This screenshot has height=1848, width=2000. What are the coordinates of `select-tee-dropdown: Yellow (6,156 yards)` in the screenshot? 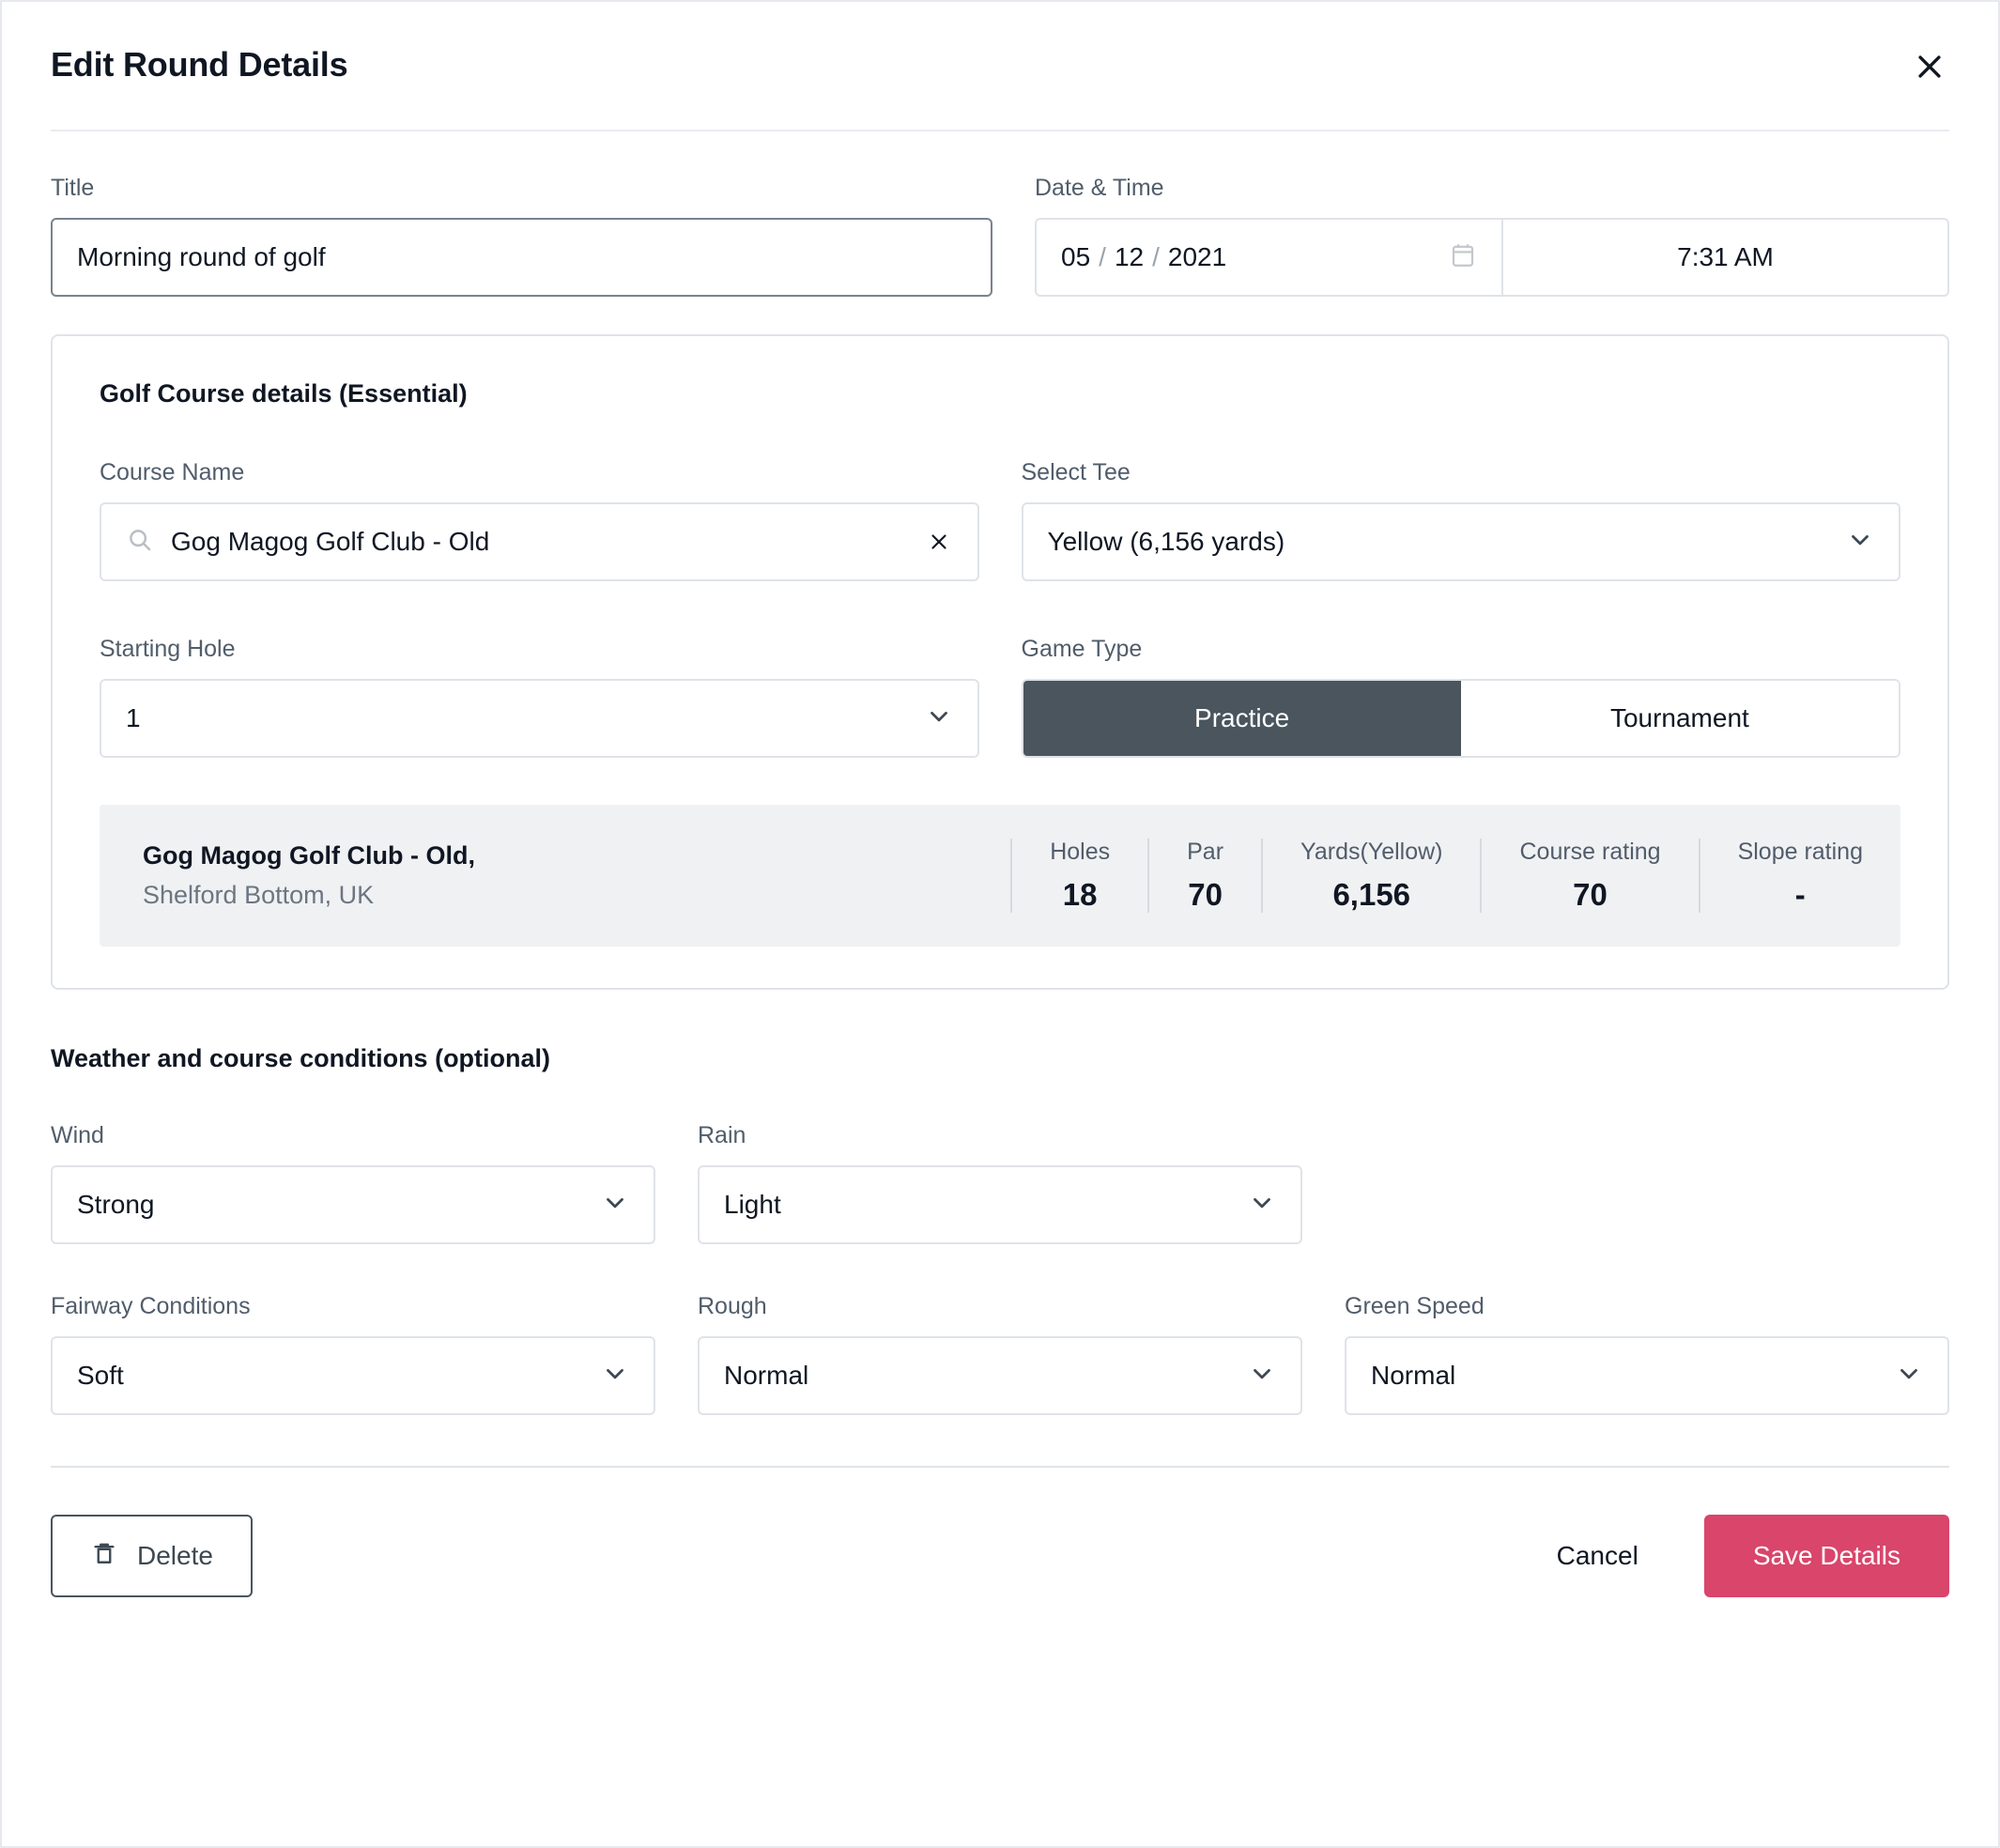 It's located at (1460, 541).